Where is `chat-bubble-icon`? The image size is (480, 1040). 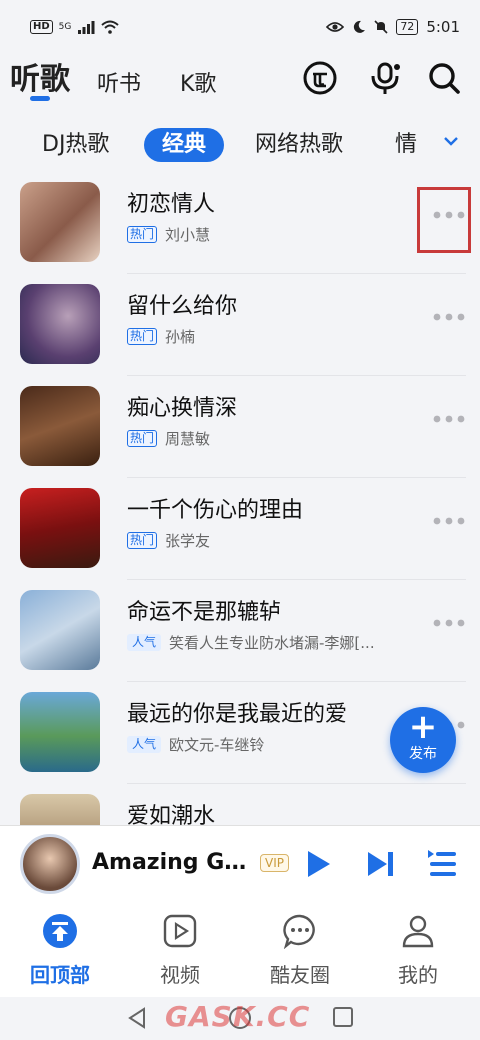 chat-bubble-icon is located at coordinates (299, 931).